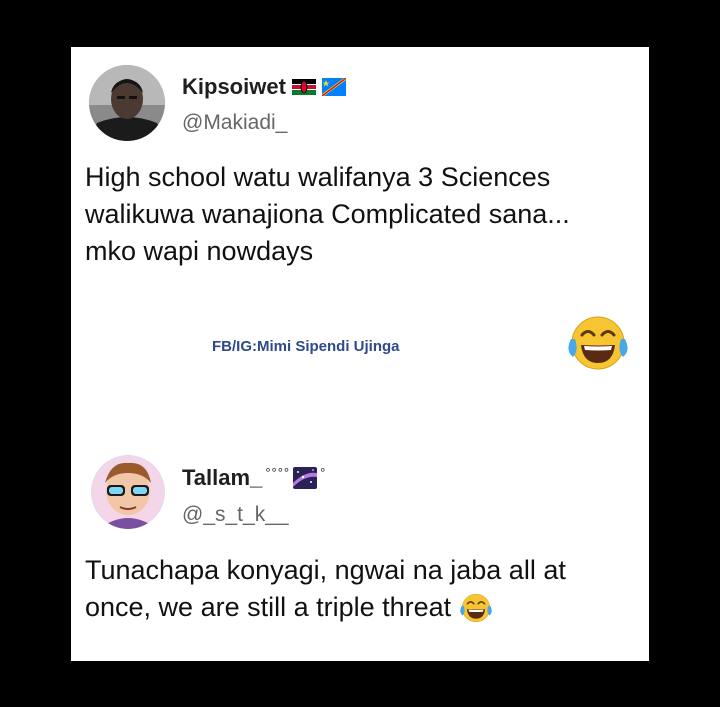 The height and width of the screenshot is (707, 720). Describe the element at coordinates (268, 607) in the screenshot. I see `tweet2-line-2: once, we are still a triple threat` at that location.